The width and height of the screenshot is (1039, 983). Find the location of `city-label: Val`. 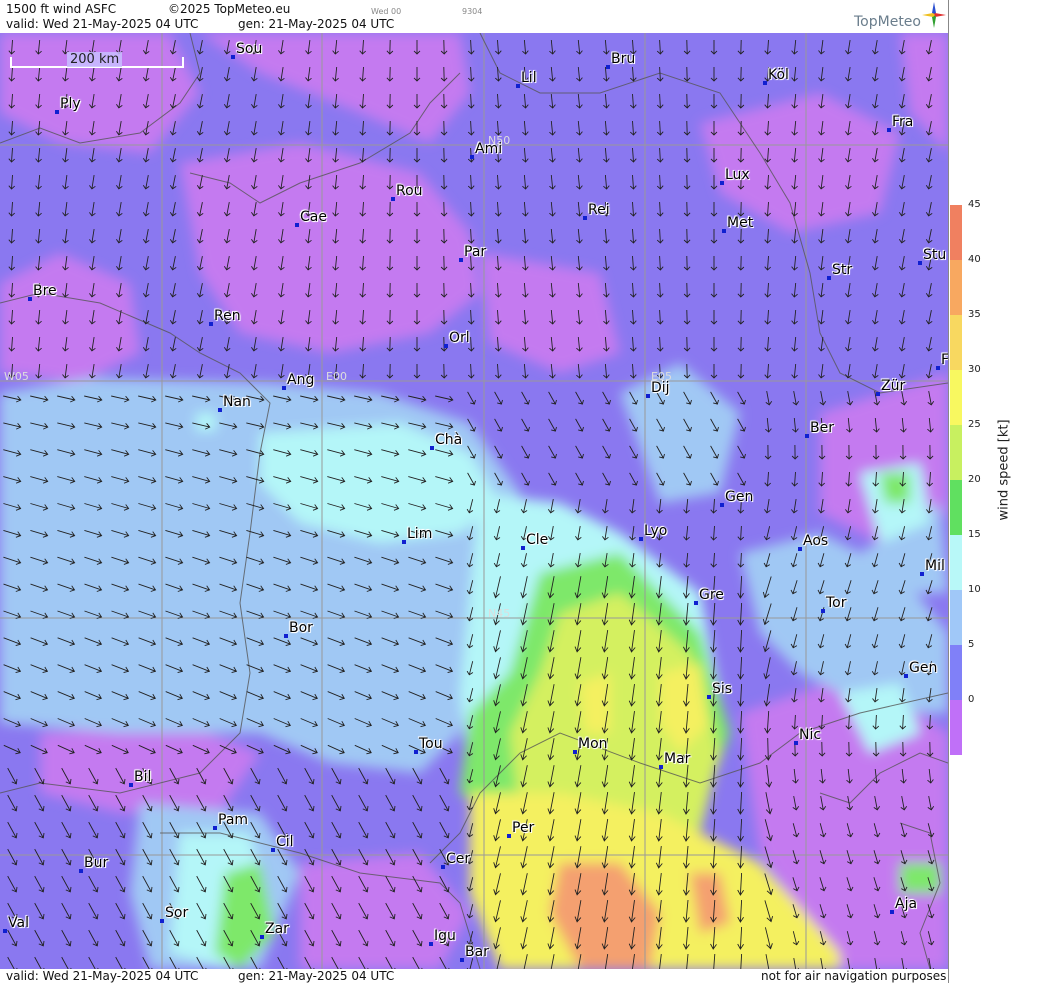

city-label: Val is located at coordinates (18, 923).